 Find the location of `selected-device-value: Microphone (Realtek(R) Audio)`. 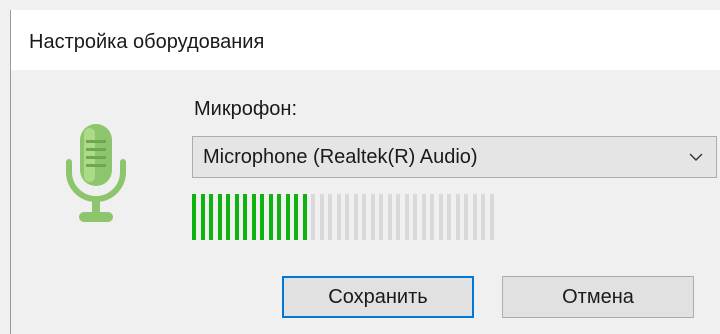

selected-device-value: Microphone (Realtek(R) Audio) is located at coordinates (340, 157).